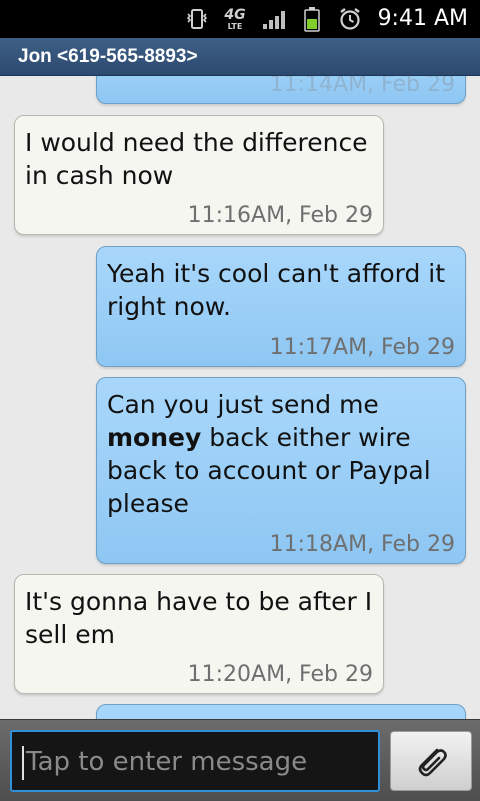 The image size is (480, 801). I want to click on message-text-bold: money, so click(154, 437).